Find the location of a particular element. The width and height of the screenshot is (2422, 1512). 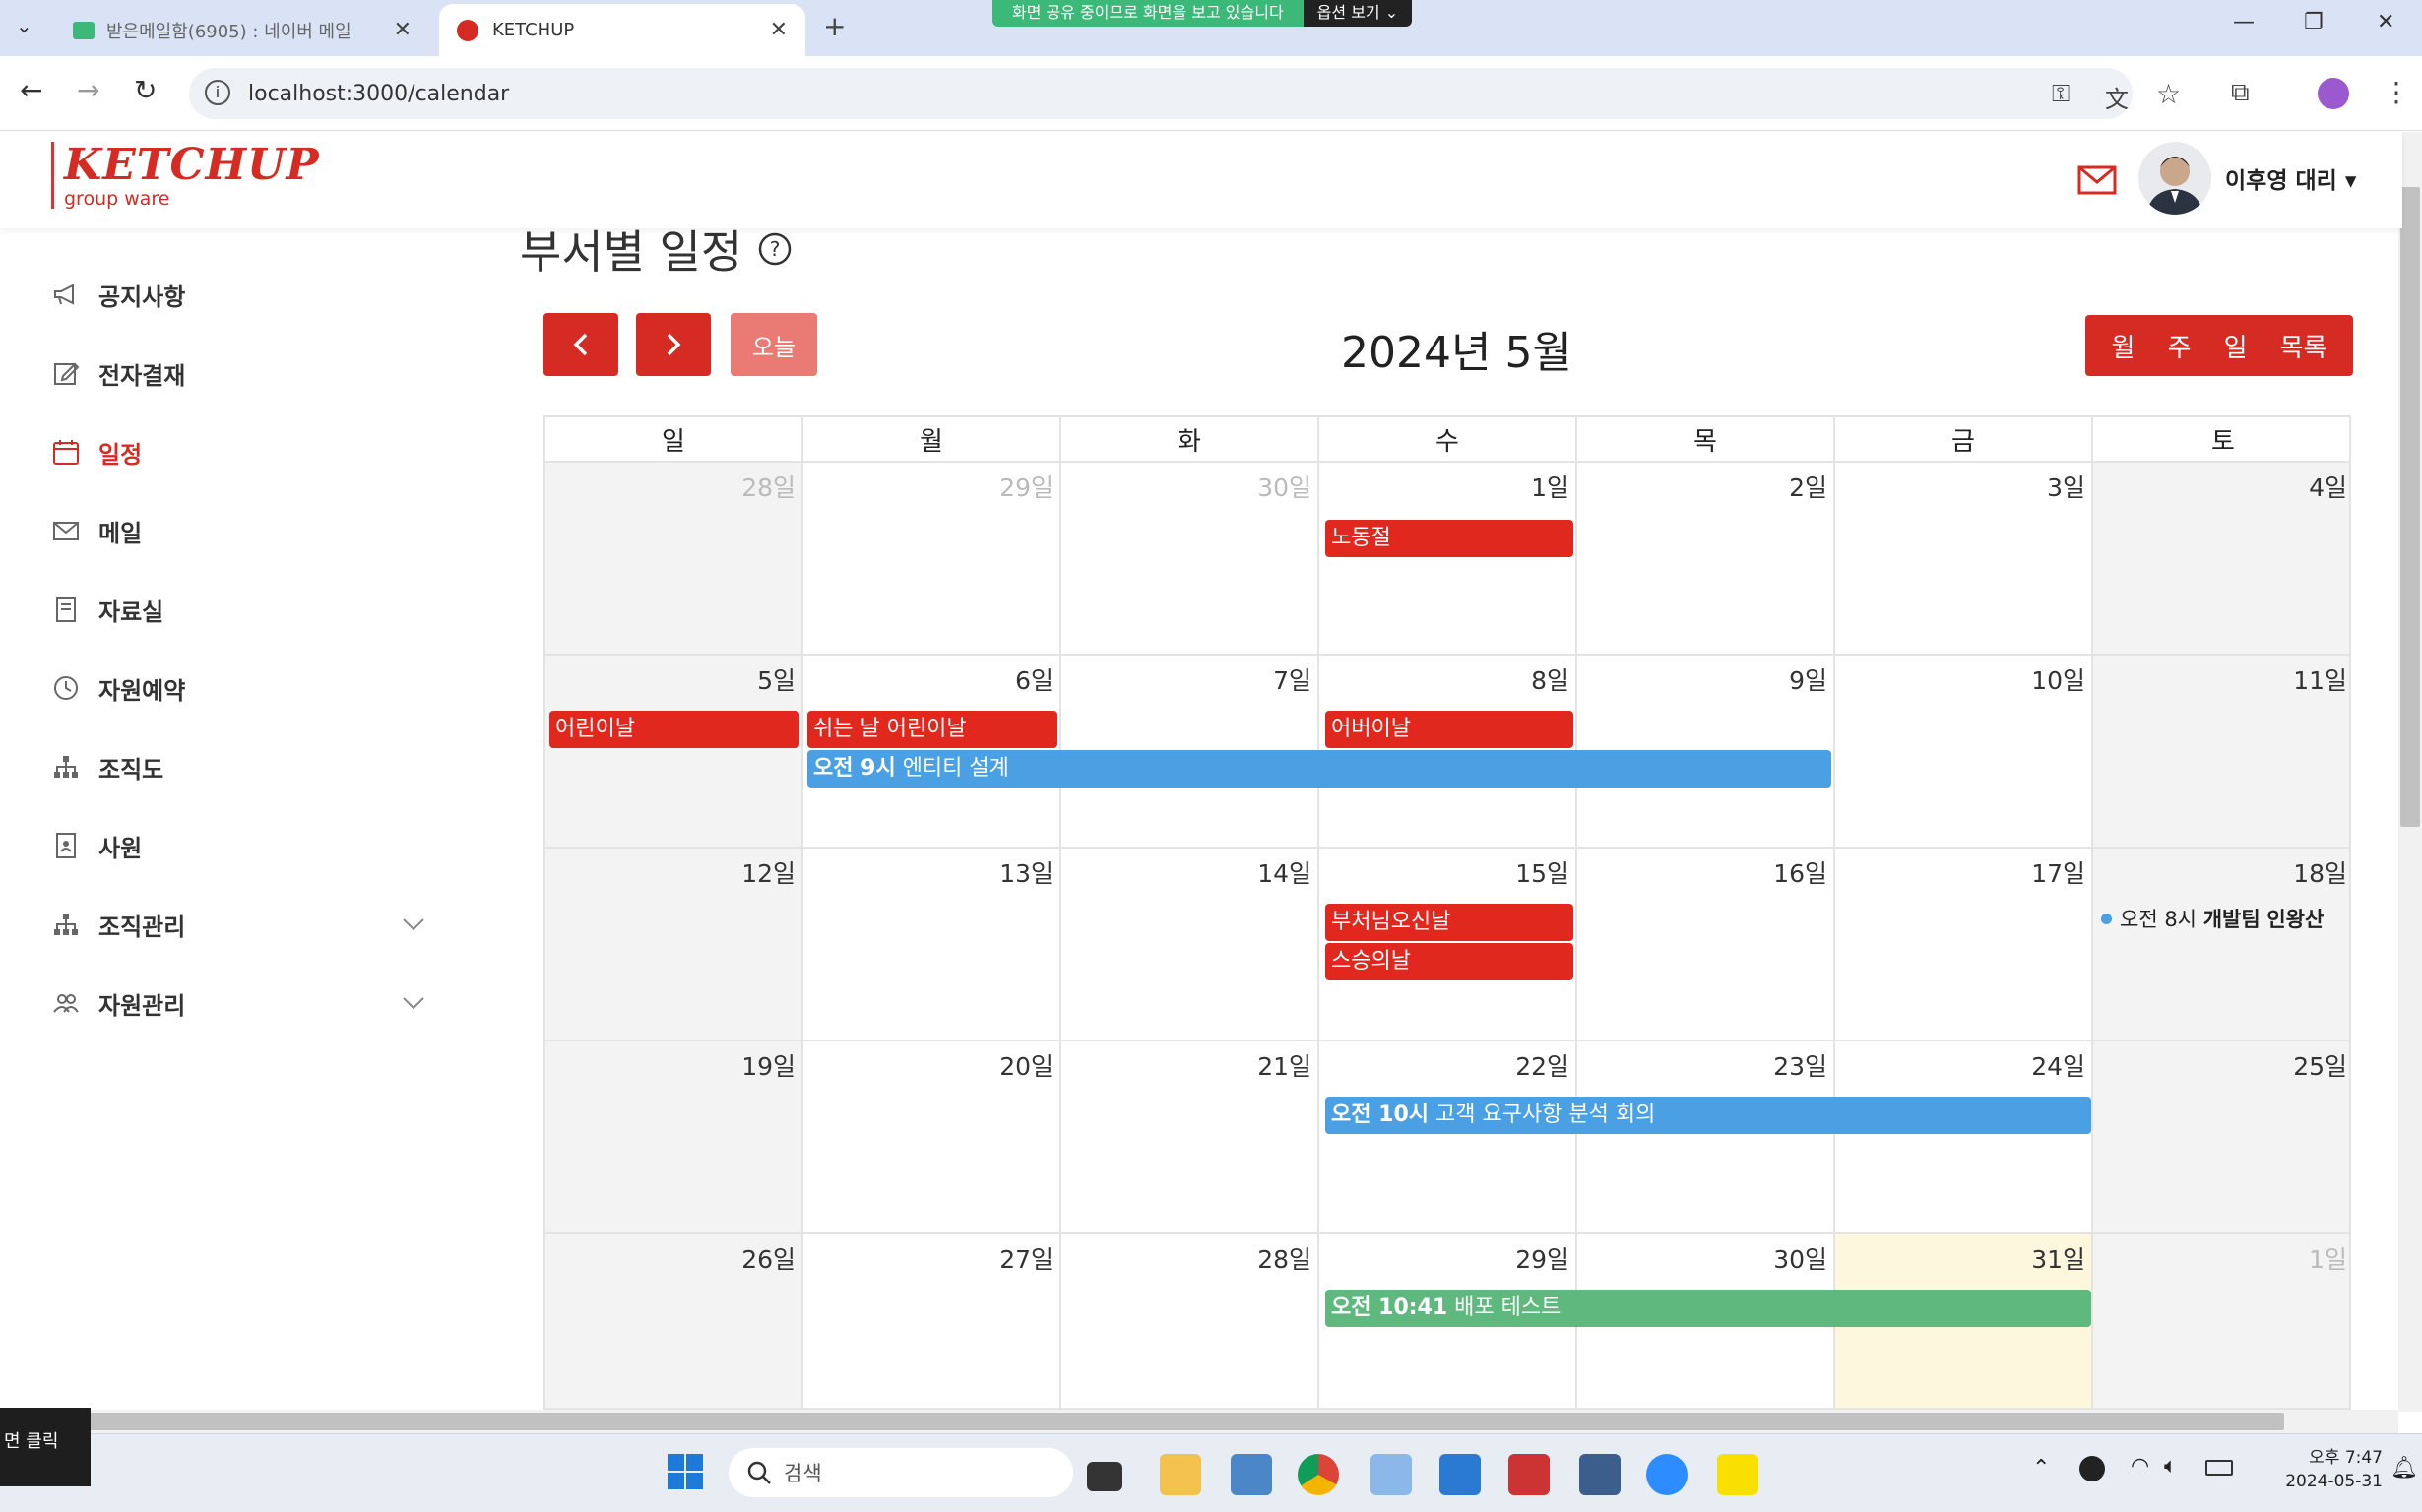

avatar is located at coordinates (2174, 178).